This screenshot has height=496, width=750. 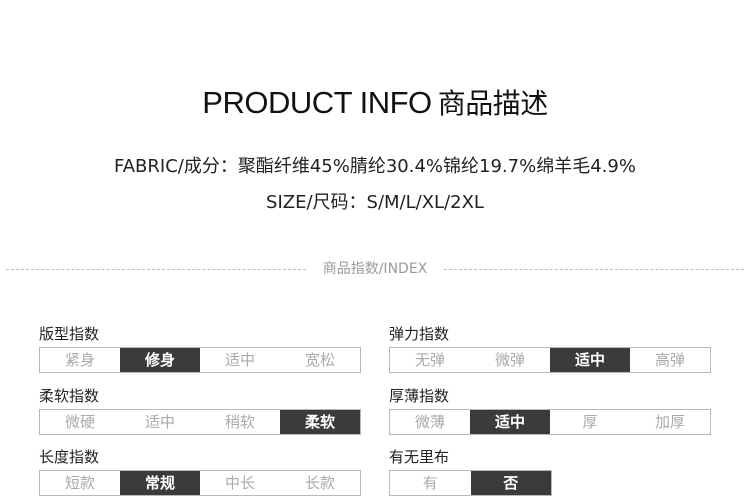 What do you see at coordinates (590, 360) in the screenshot?
I see `elasticity-option-selected: 适中` at bounding box center [590, 360].